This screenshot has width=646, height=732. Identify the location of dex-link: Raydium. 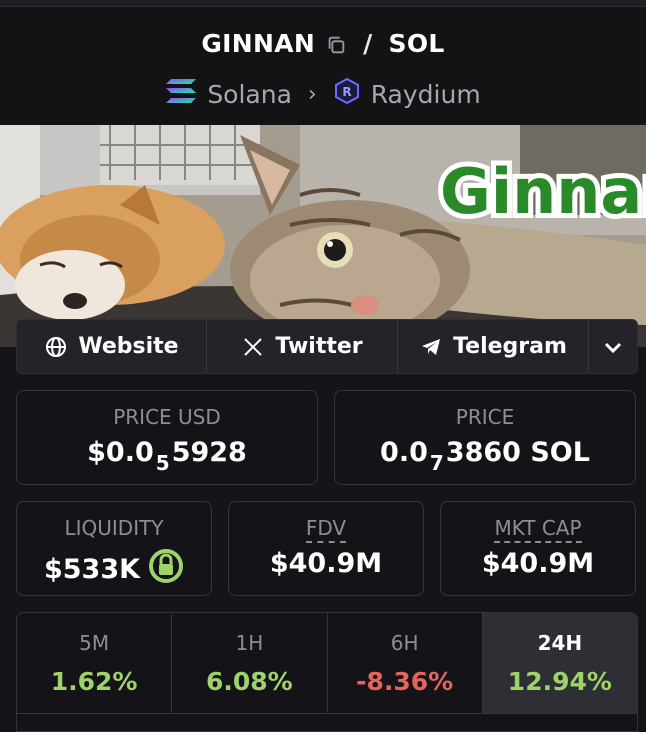
(426, 94).